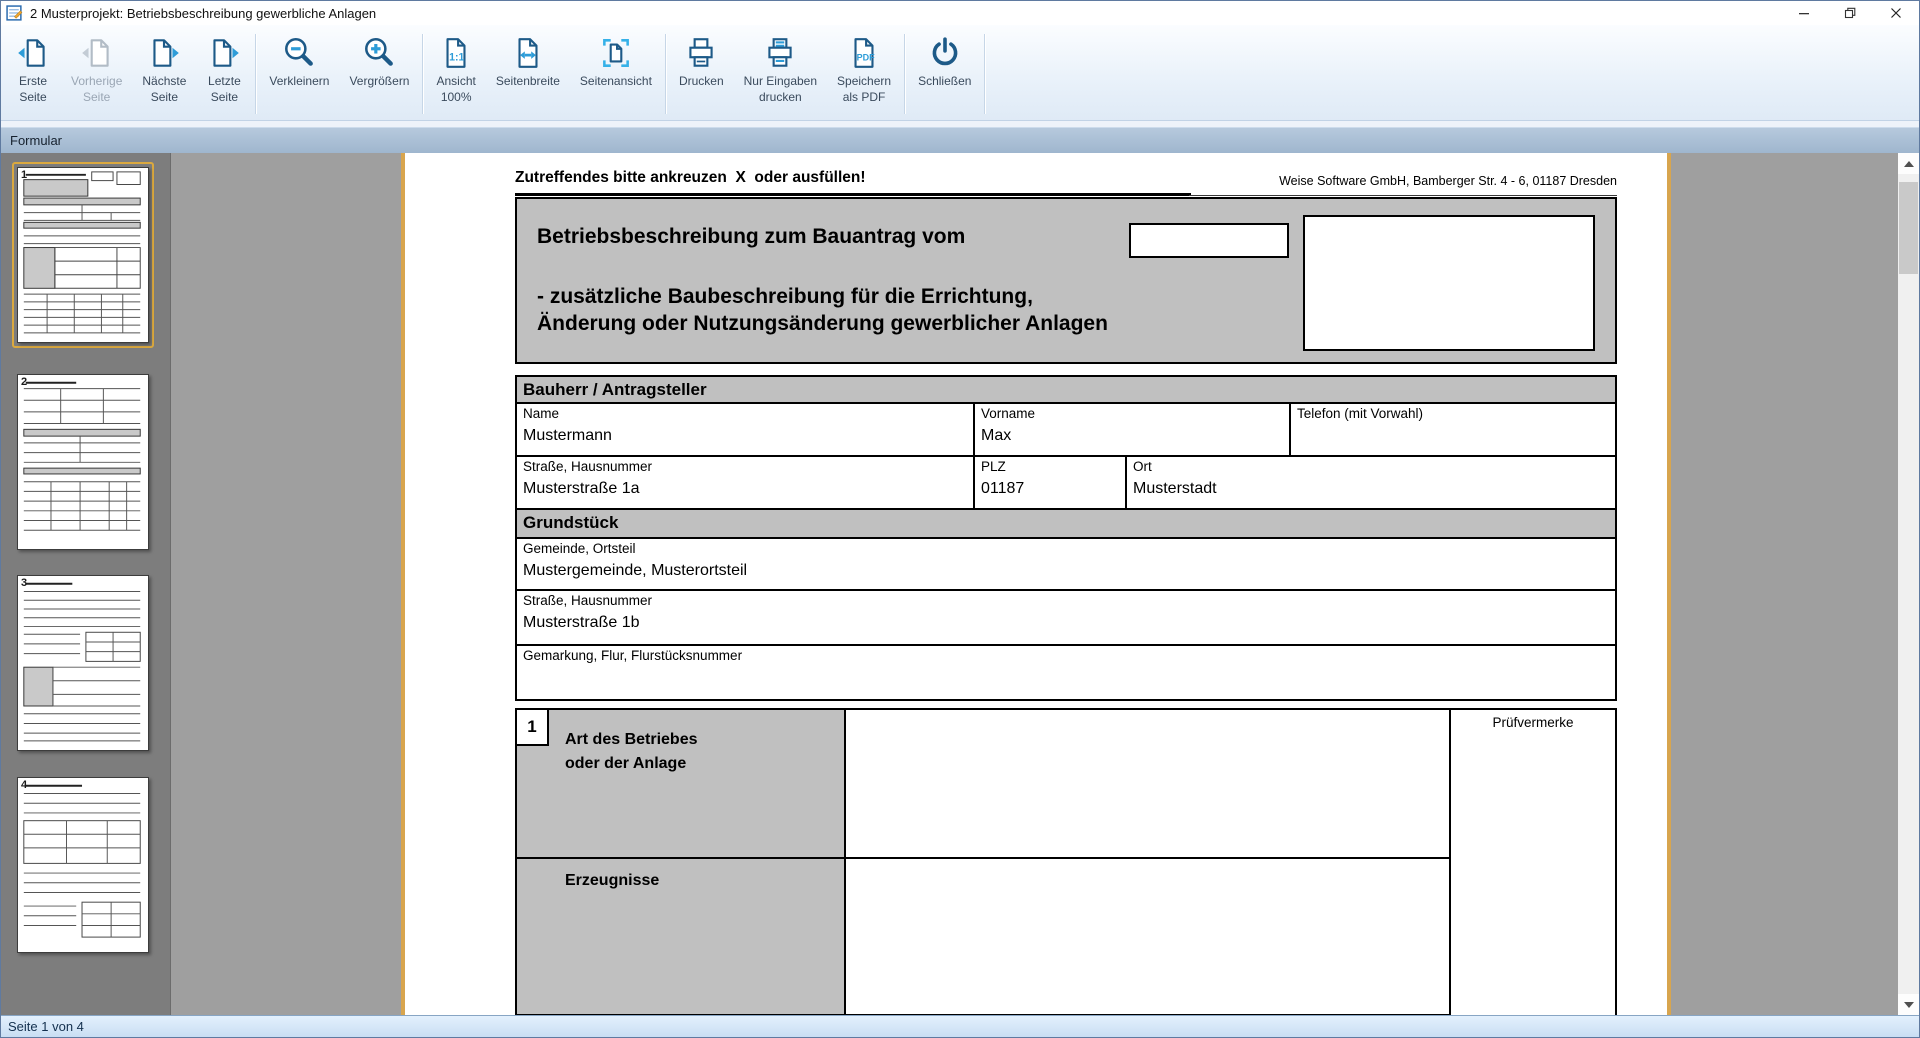 The image size is (1920, 1038). Describe the element at coordinates (780, 89) in the screenshot. I see `toolbar-button-label: Nur Eingaben drucken` at that location.